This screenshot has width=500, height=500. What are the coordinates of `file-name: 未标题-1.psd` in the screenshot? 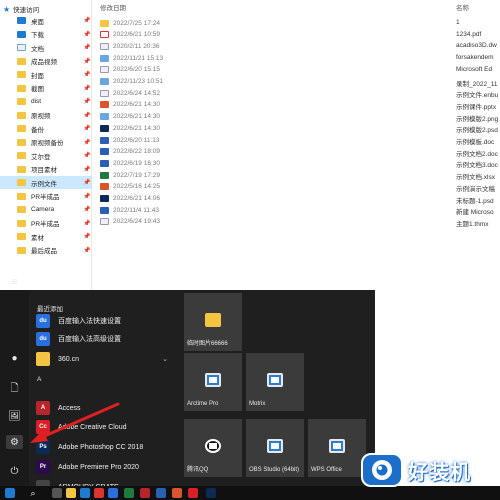 It's located at (475, 200).